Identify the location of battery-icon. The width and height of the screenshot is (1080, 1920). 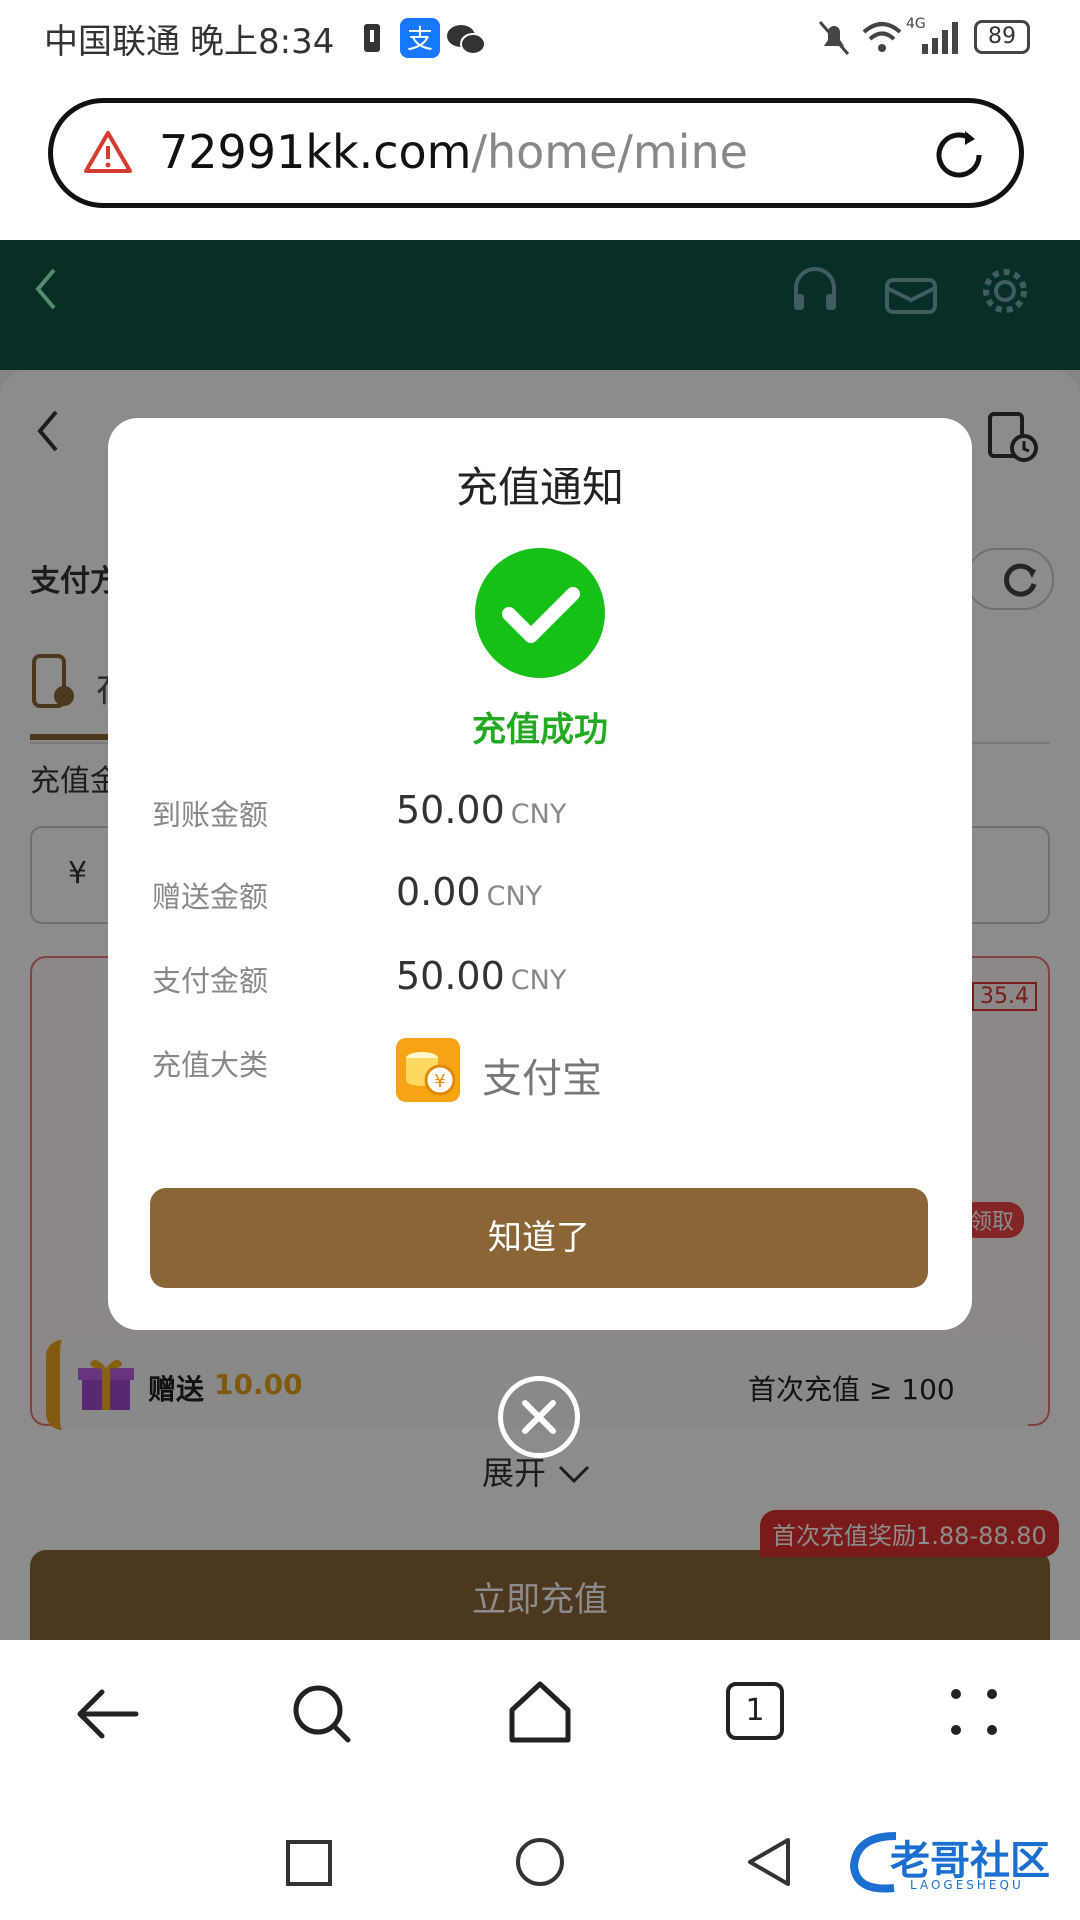
(372, 38).